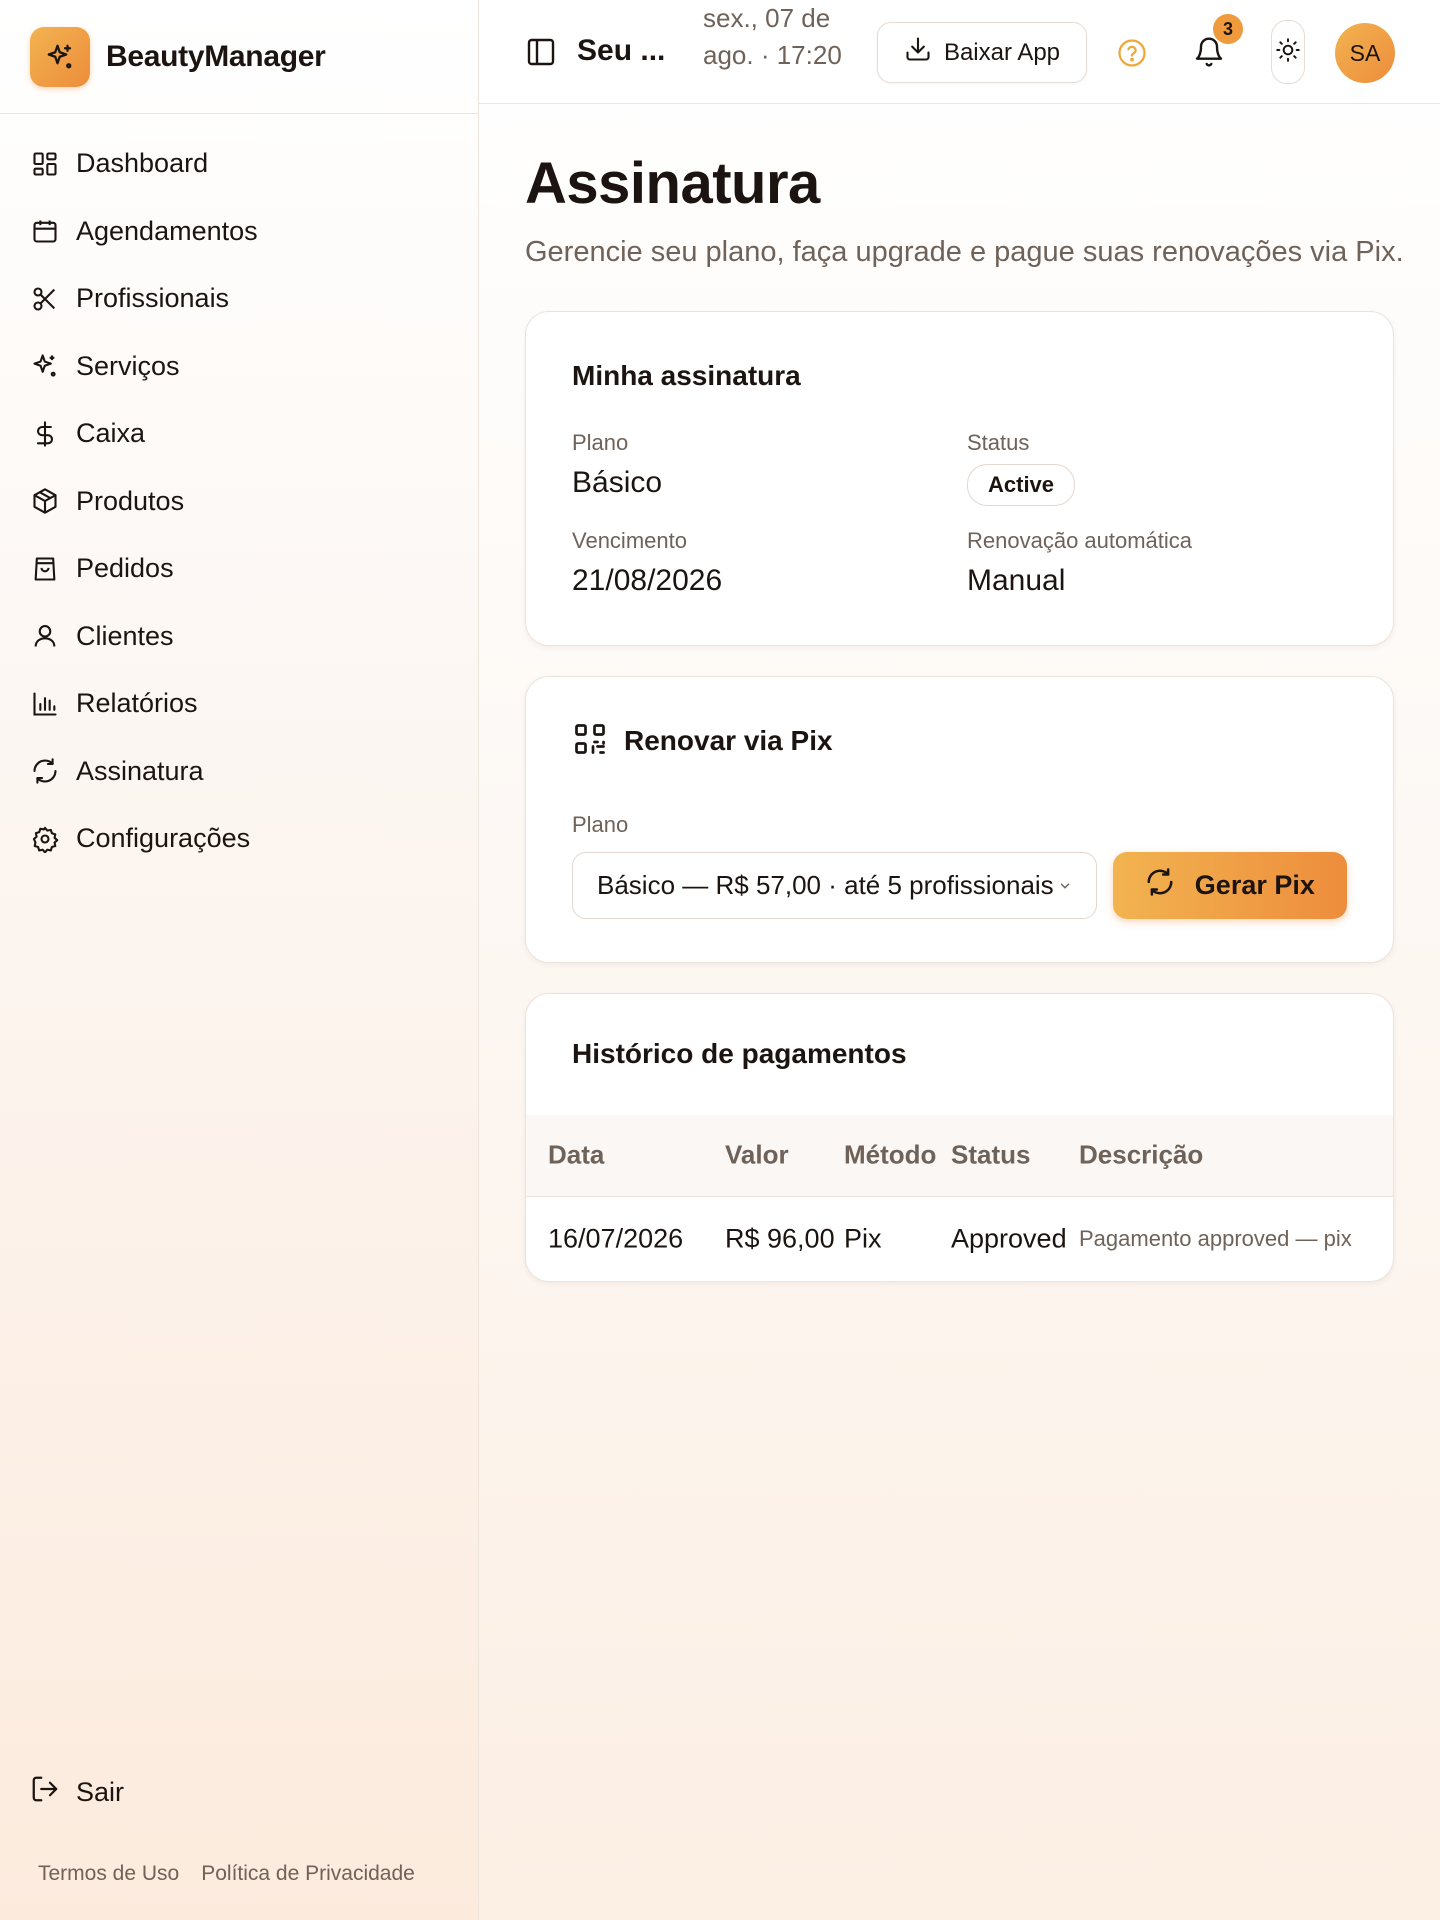  I want to click on status-field: Status Active, so click(1157, 468).